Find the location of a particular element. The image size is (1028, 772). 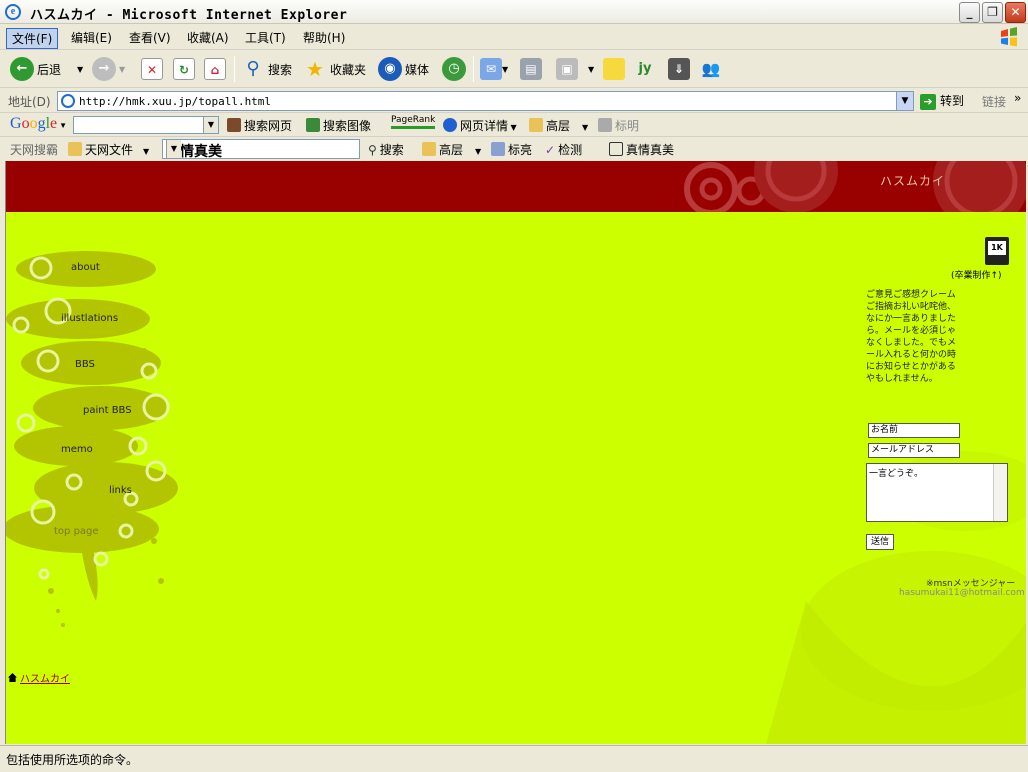

status-text: 包括使用所选项的命令。 is located at coordinates (72, 760).